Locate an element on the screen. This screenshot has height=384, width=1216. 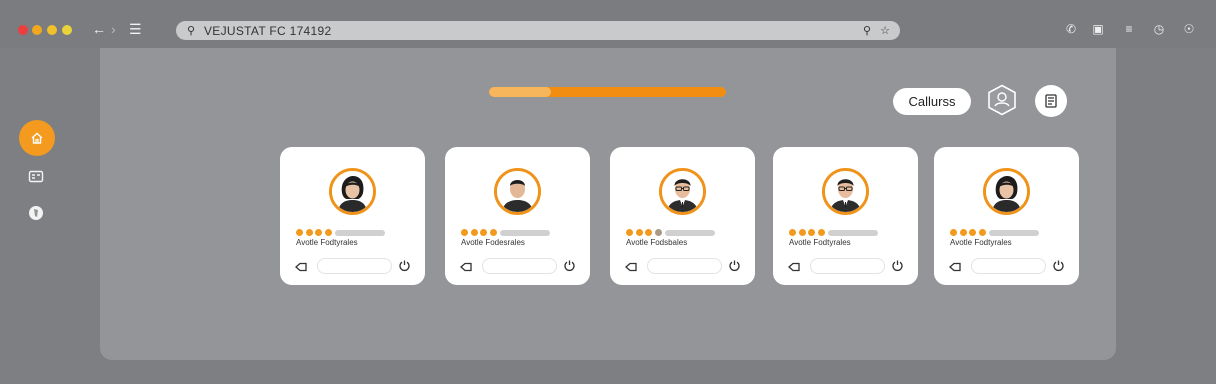
profile-card: Avotle Fodsbales is located at coordinates (682, 216).